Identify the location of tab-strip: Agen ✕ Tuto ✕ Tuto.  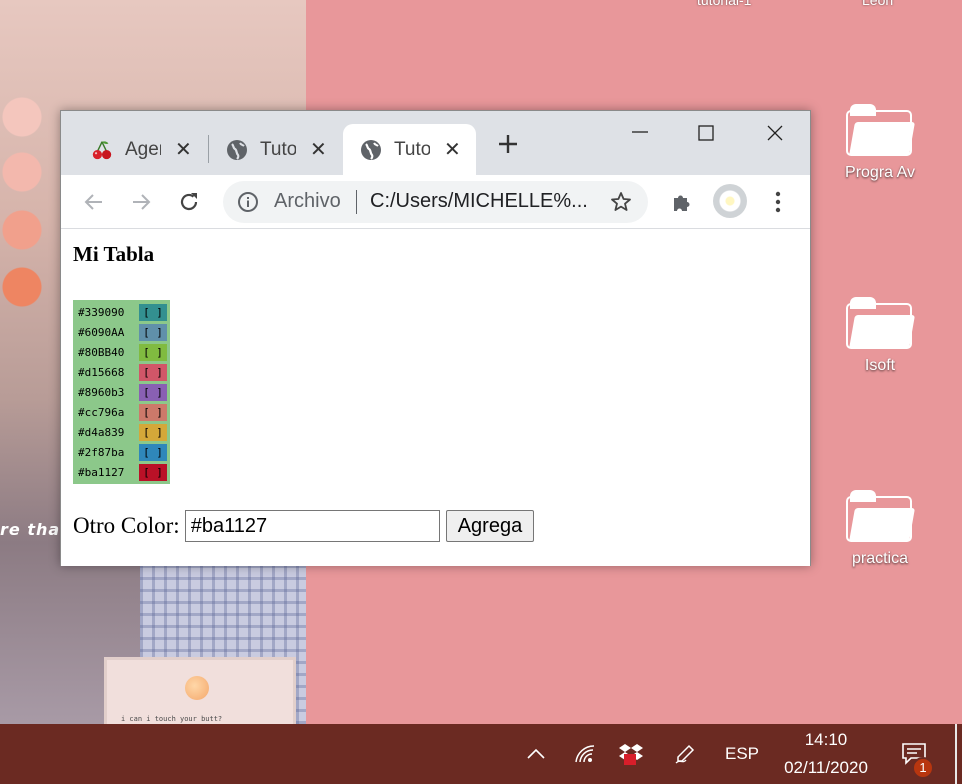
(435, 143).